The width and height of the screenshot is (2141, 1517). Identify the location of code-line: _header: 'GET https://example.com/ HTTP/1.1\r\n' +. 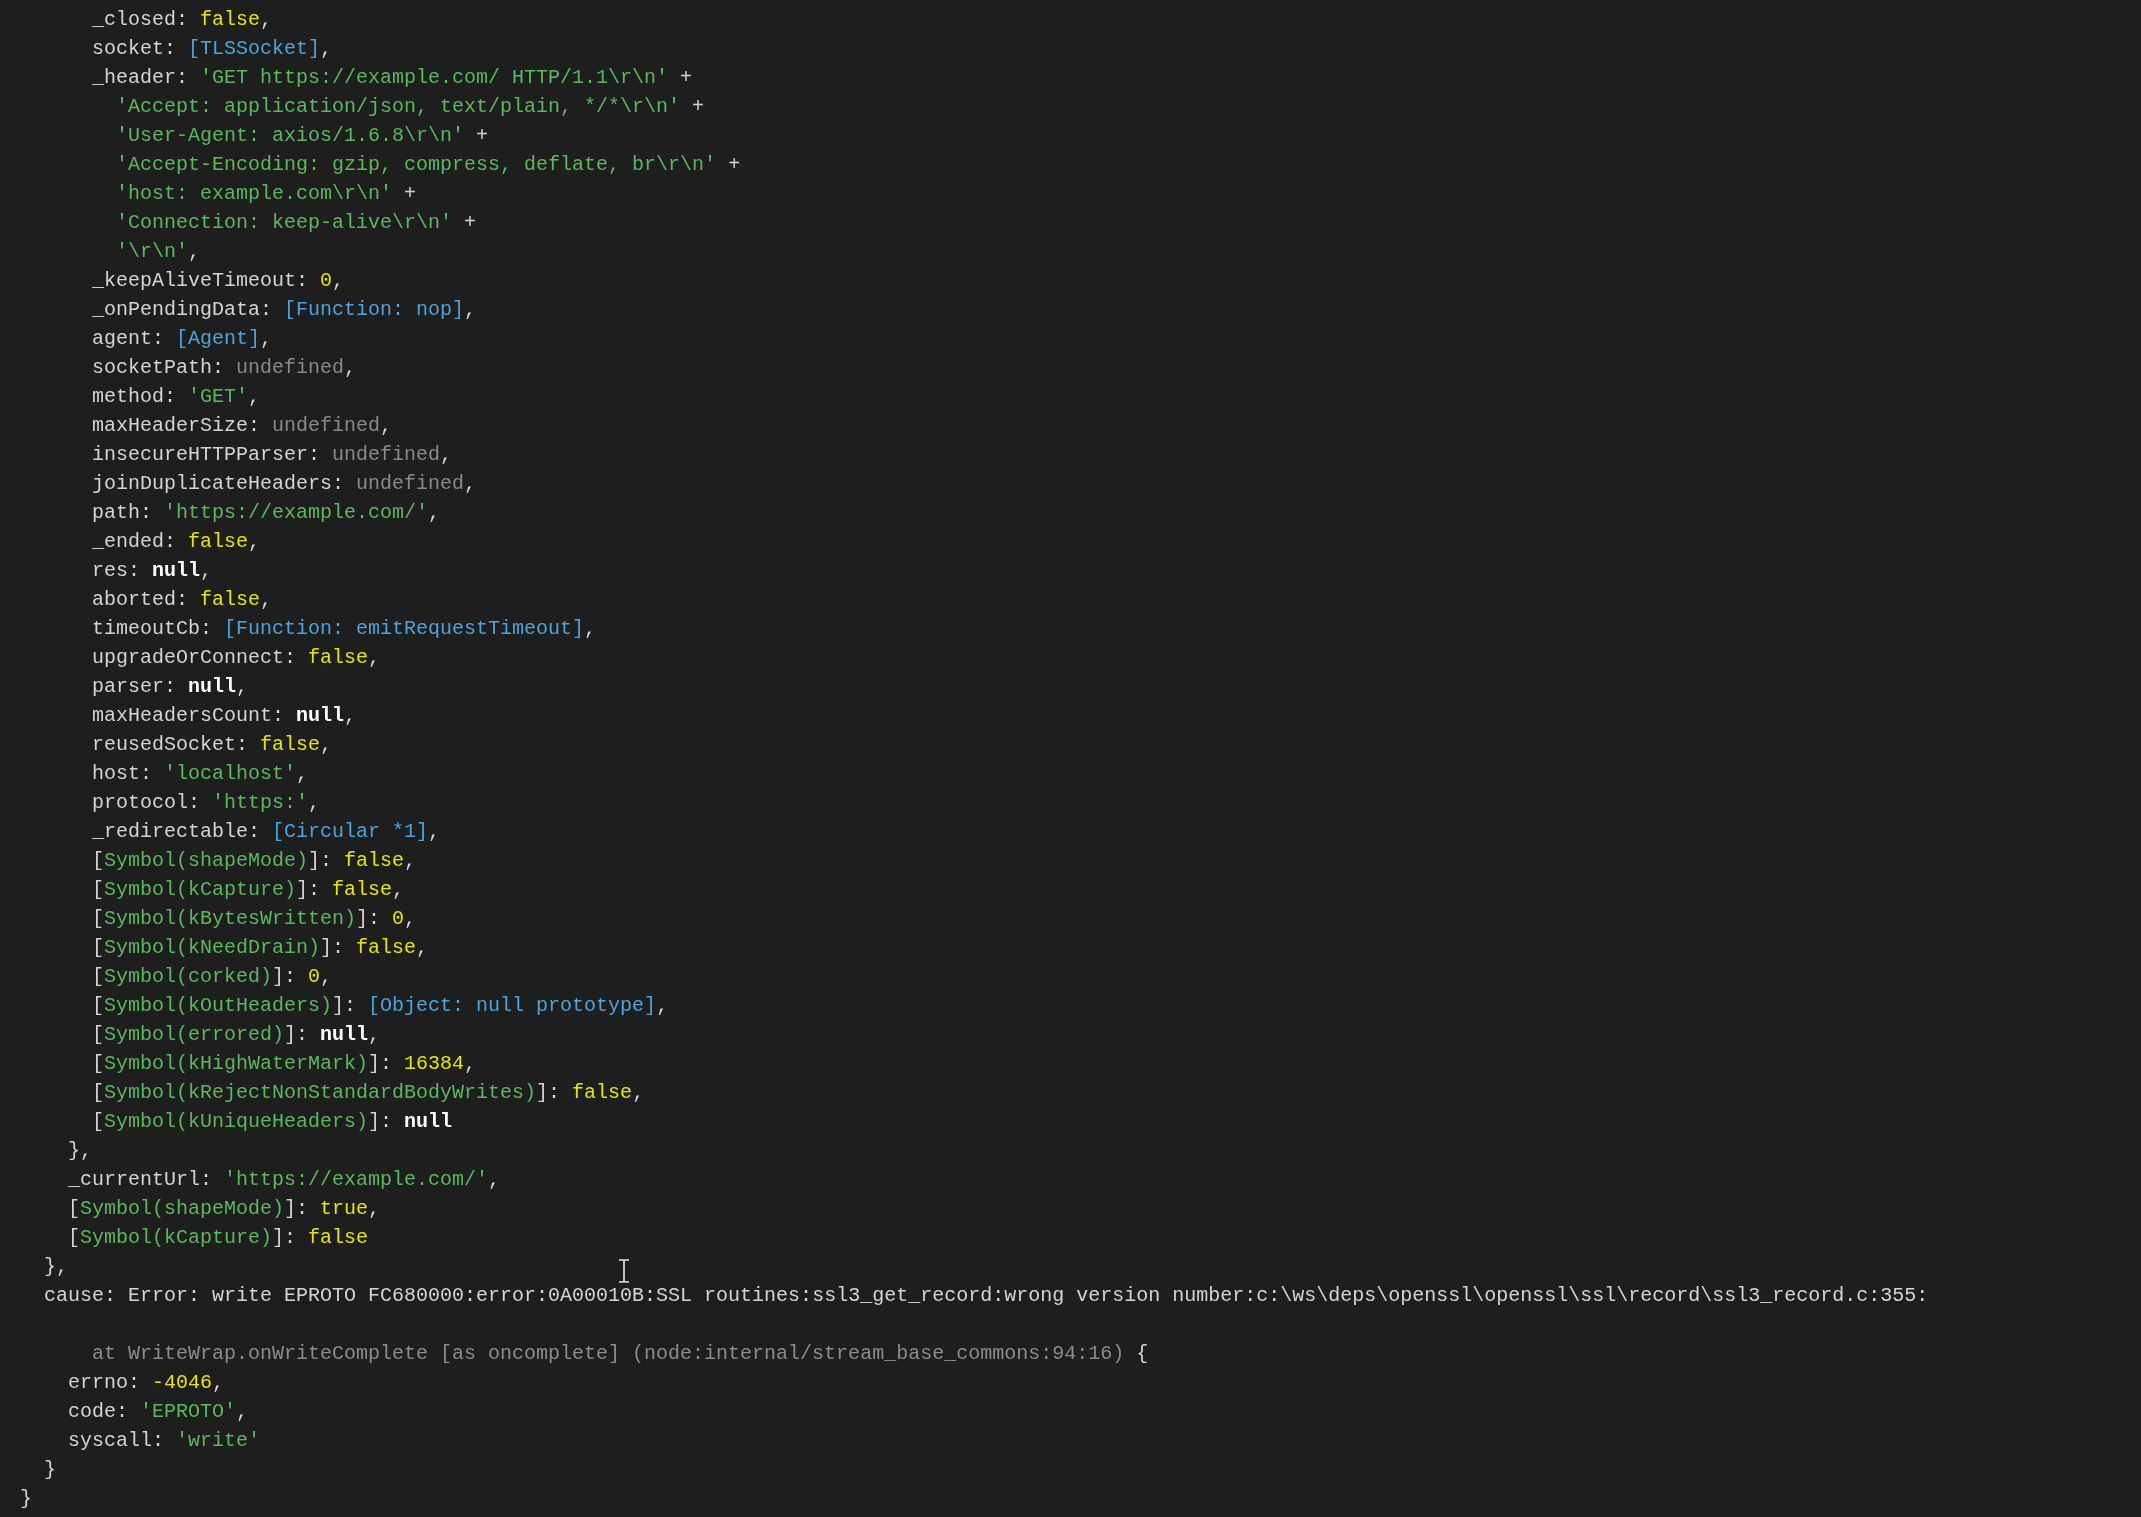
(392, 77).